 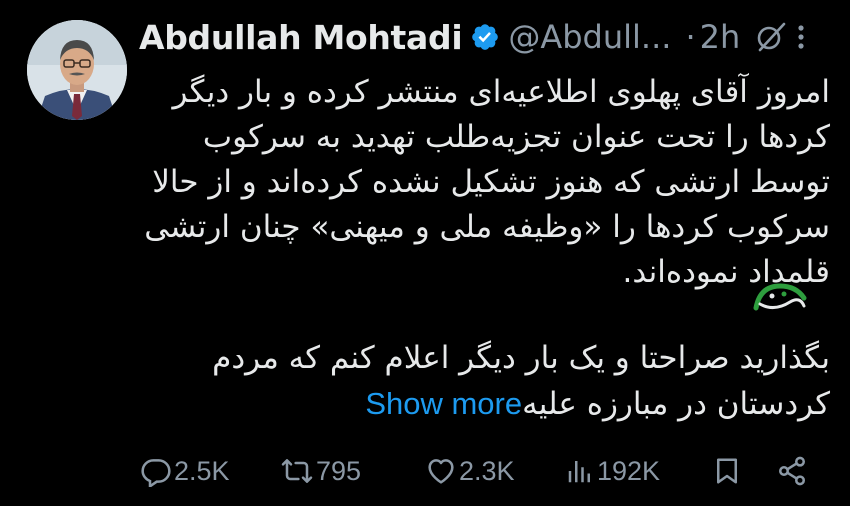 I want to click on watermark-logo, so click(x=780, y=298).